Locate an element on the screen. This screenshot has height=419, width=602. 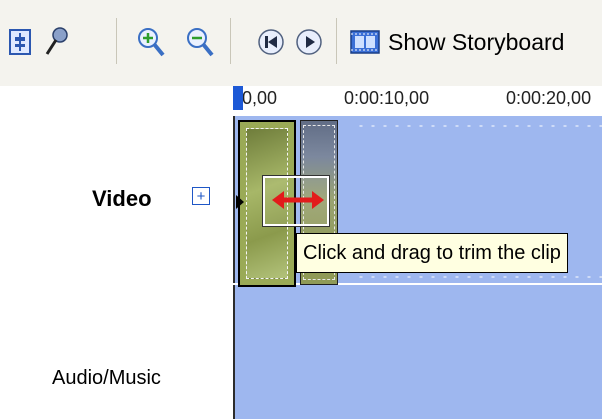
show-storyboard-label: Show Storyboard is located at coordinates (476, 41).